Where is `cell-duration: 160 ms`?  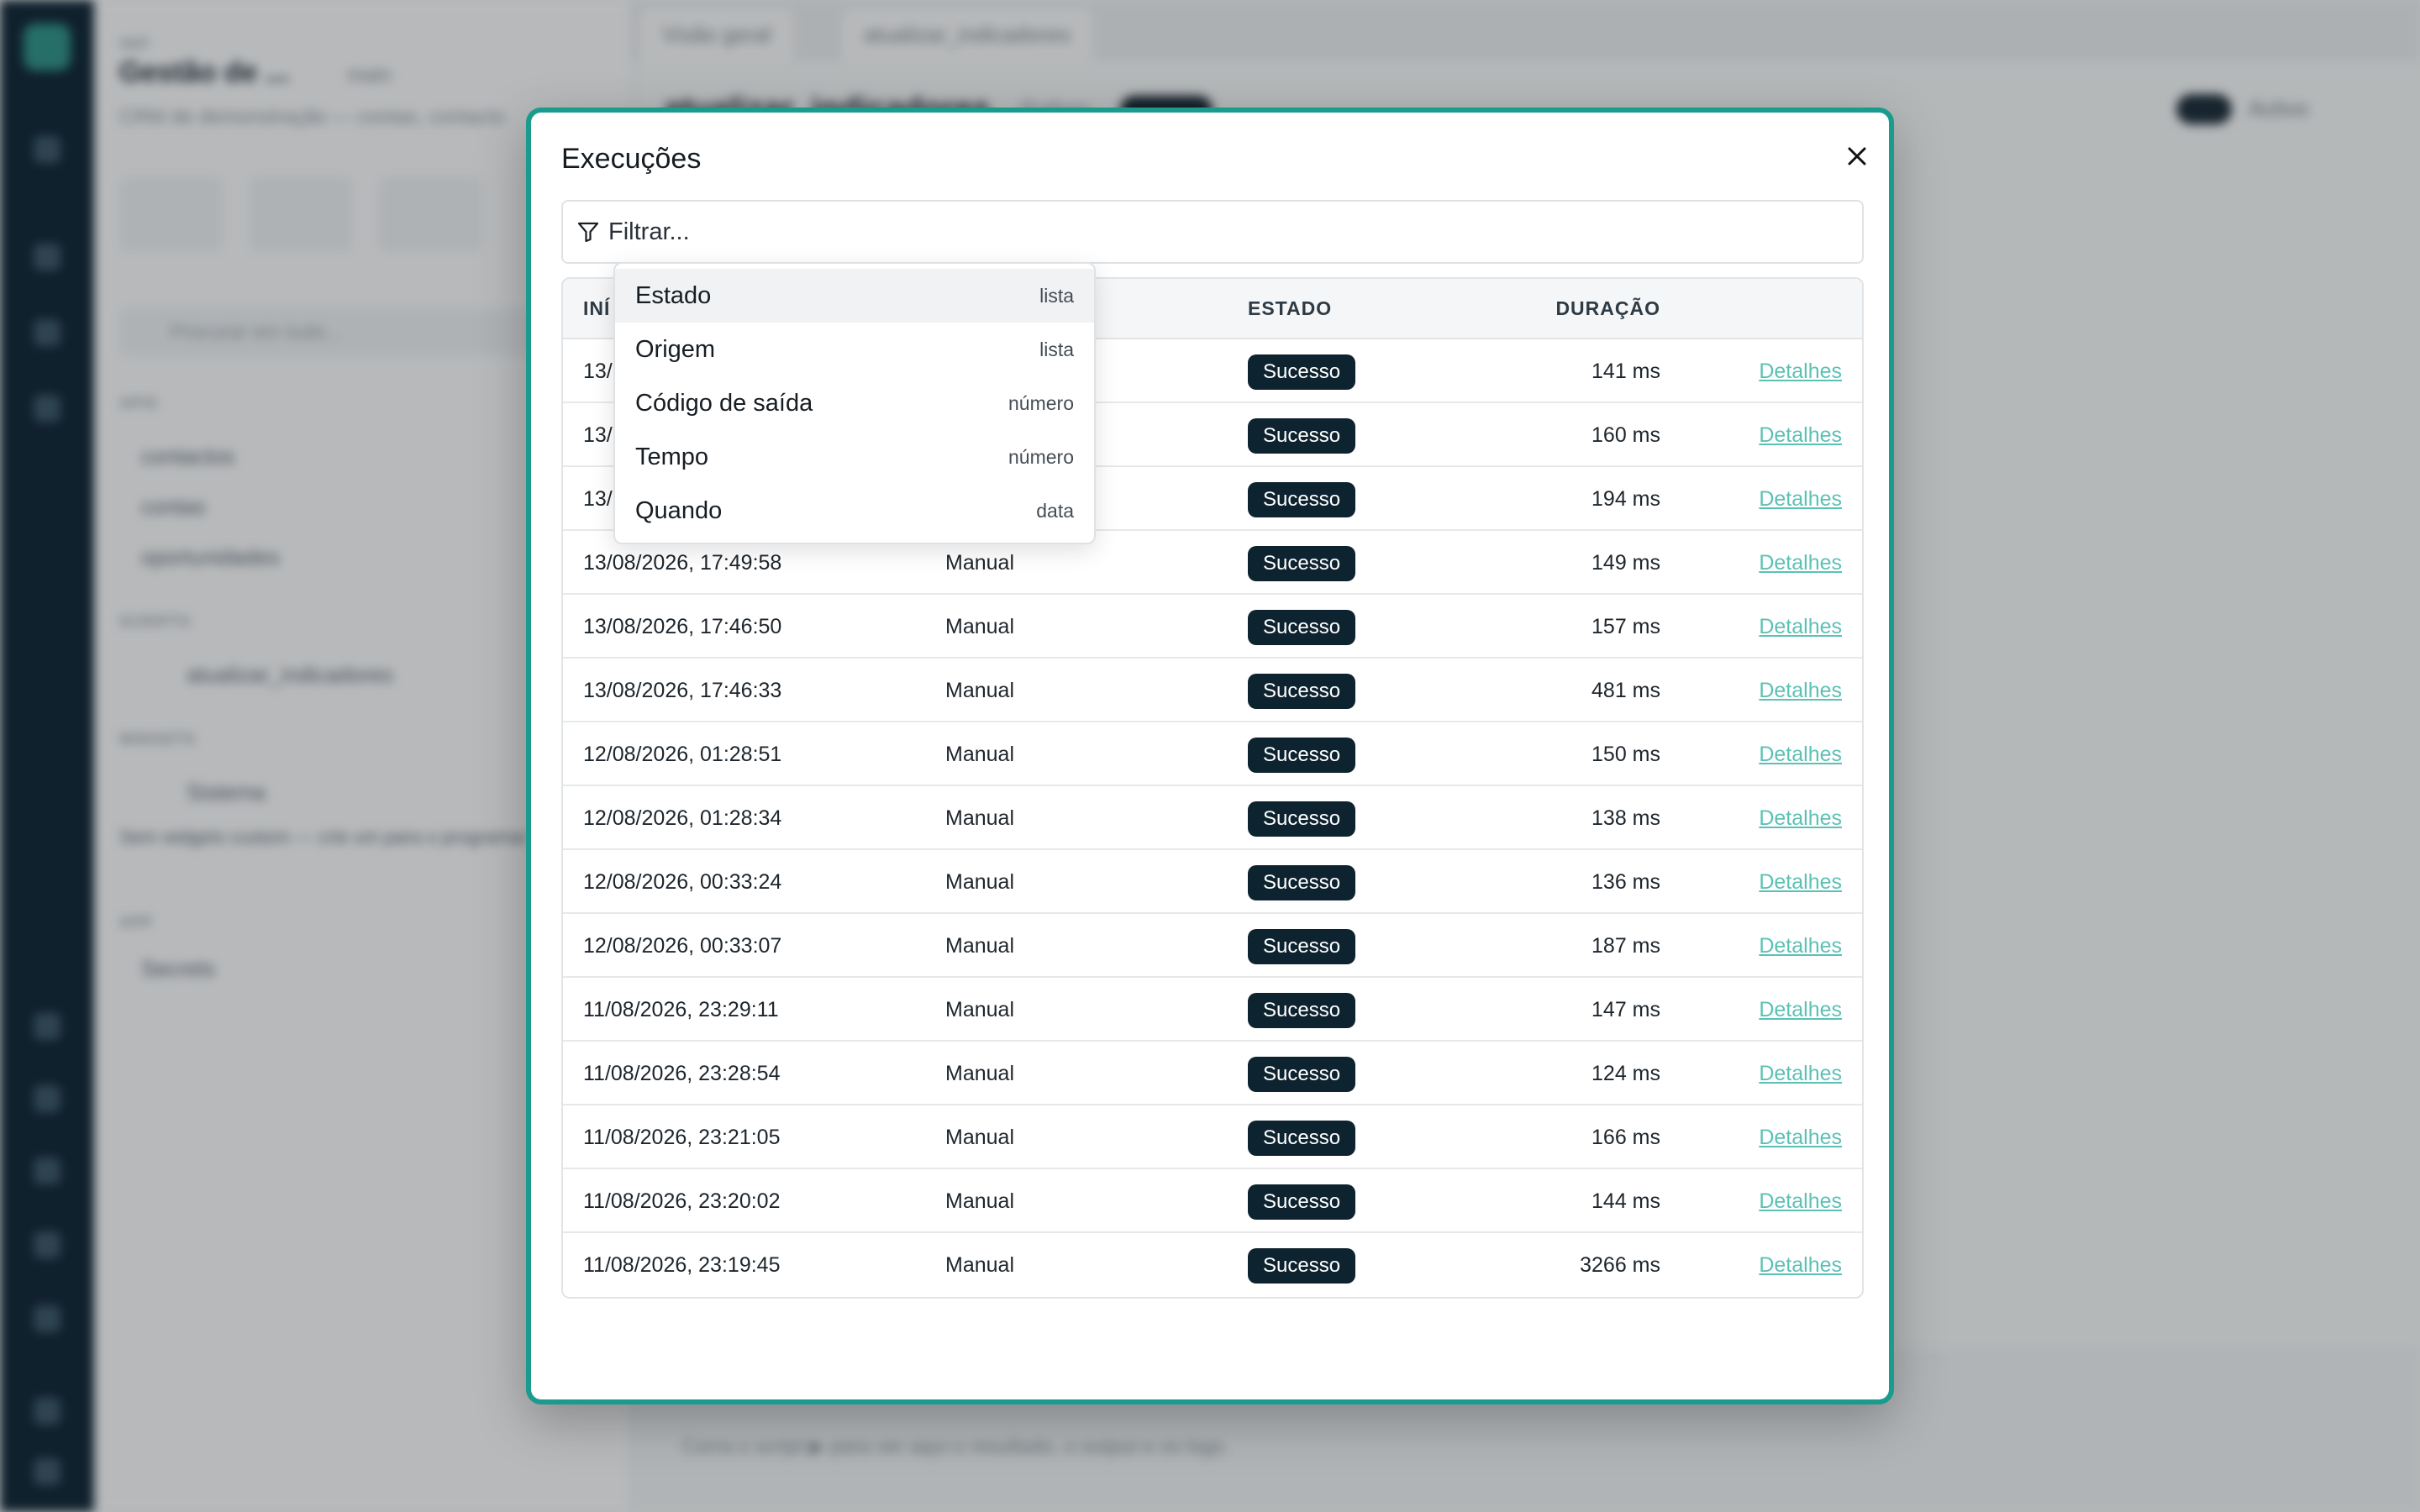
cell-duration: 160 ms is located at coordinates (1625, 435).